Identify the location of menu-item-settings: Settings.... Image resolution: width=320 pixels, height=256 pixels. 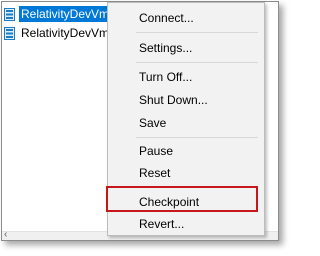
(186, 48).